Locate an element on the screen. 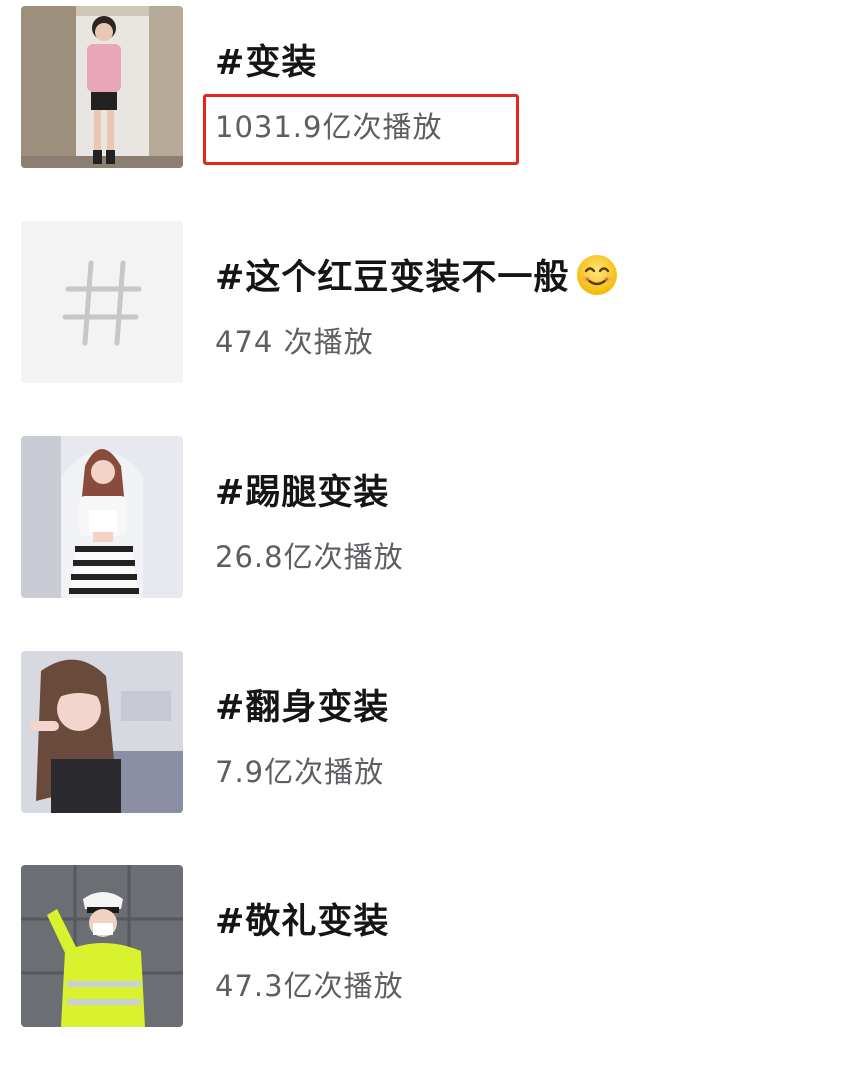 The width and height of the screenshot is (855, 1065). topic-title: #踢腿变装 is located at coordinates (302, 493).